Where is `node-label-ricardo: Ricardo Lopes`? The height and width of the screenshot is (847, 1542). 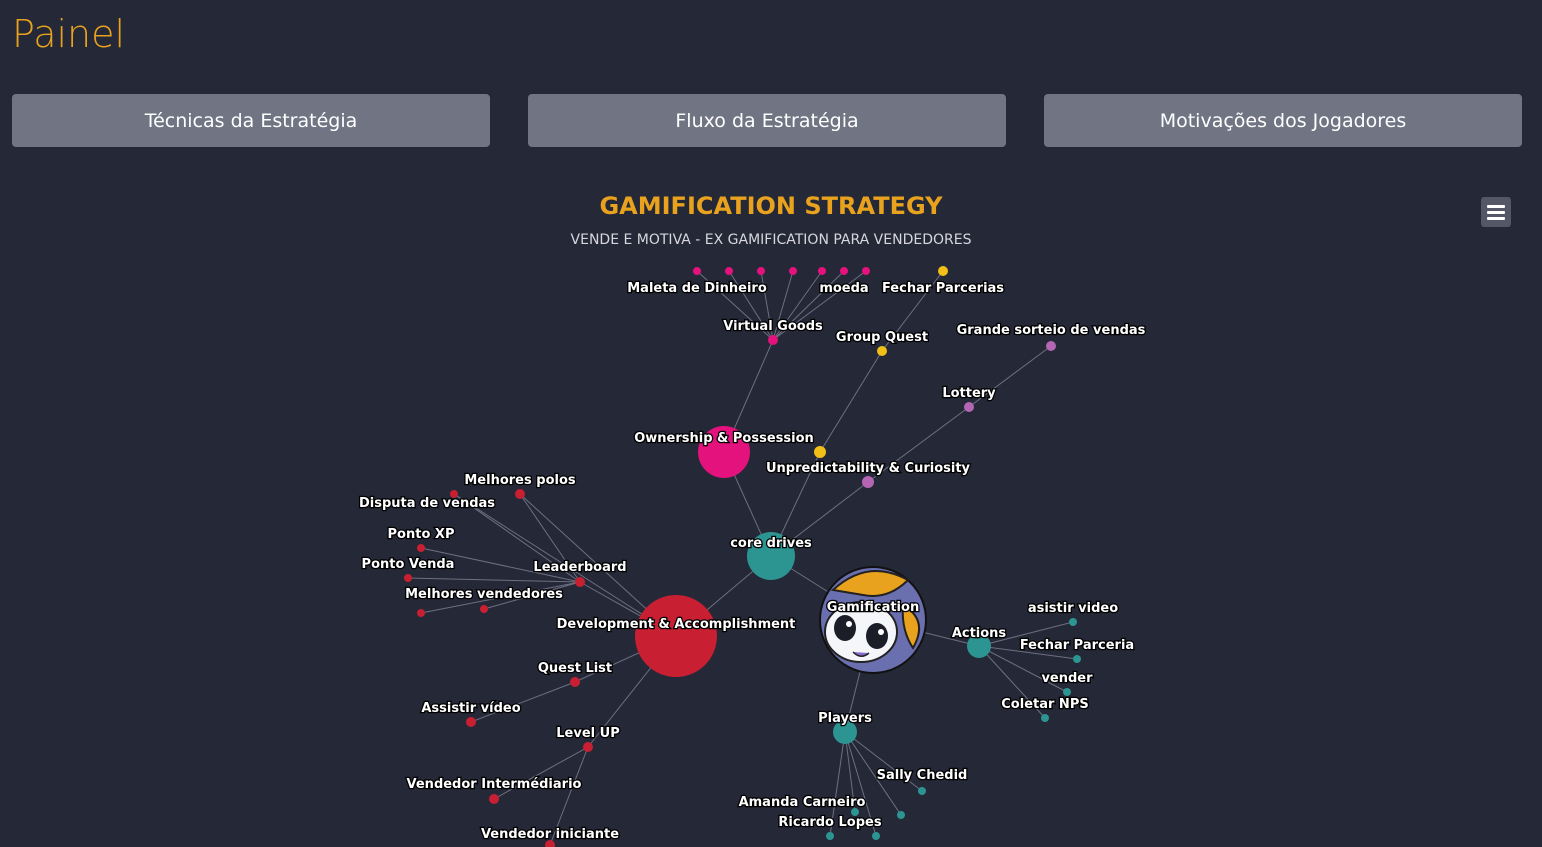 node-label-ricardo: Ricardo Lopes is located at coordinates (829, 822).